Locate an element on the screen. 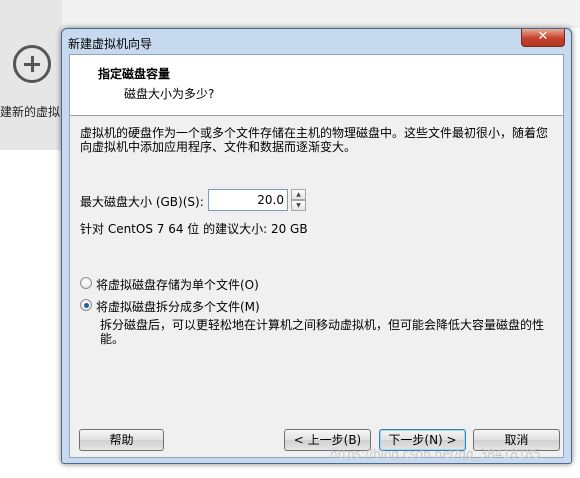 This screenshot has height=478, width=580. close-button: ✕ is located at coordinates (543, 38).